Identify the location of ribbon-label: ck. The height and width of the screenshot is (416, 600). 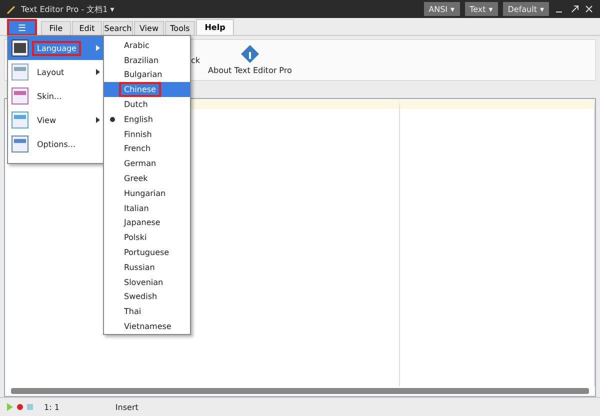
(195, 60).